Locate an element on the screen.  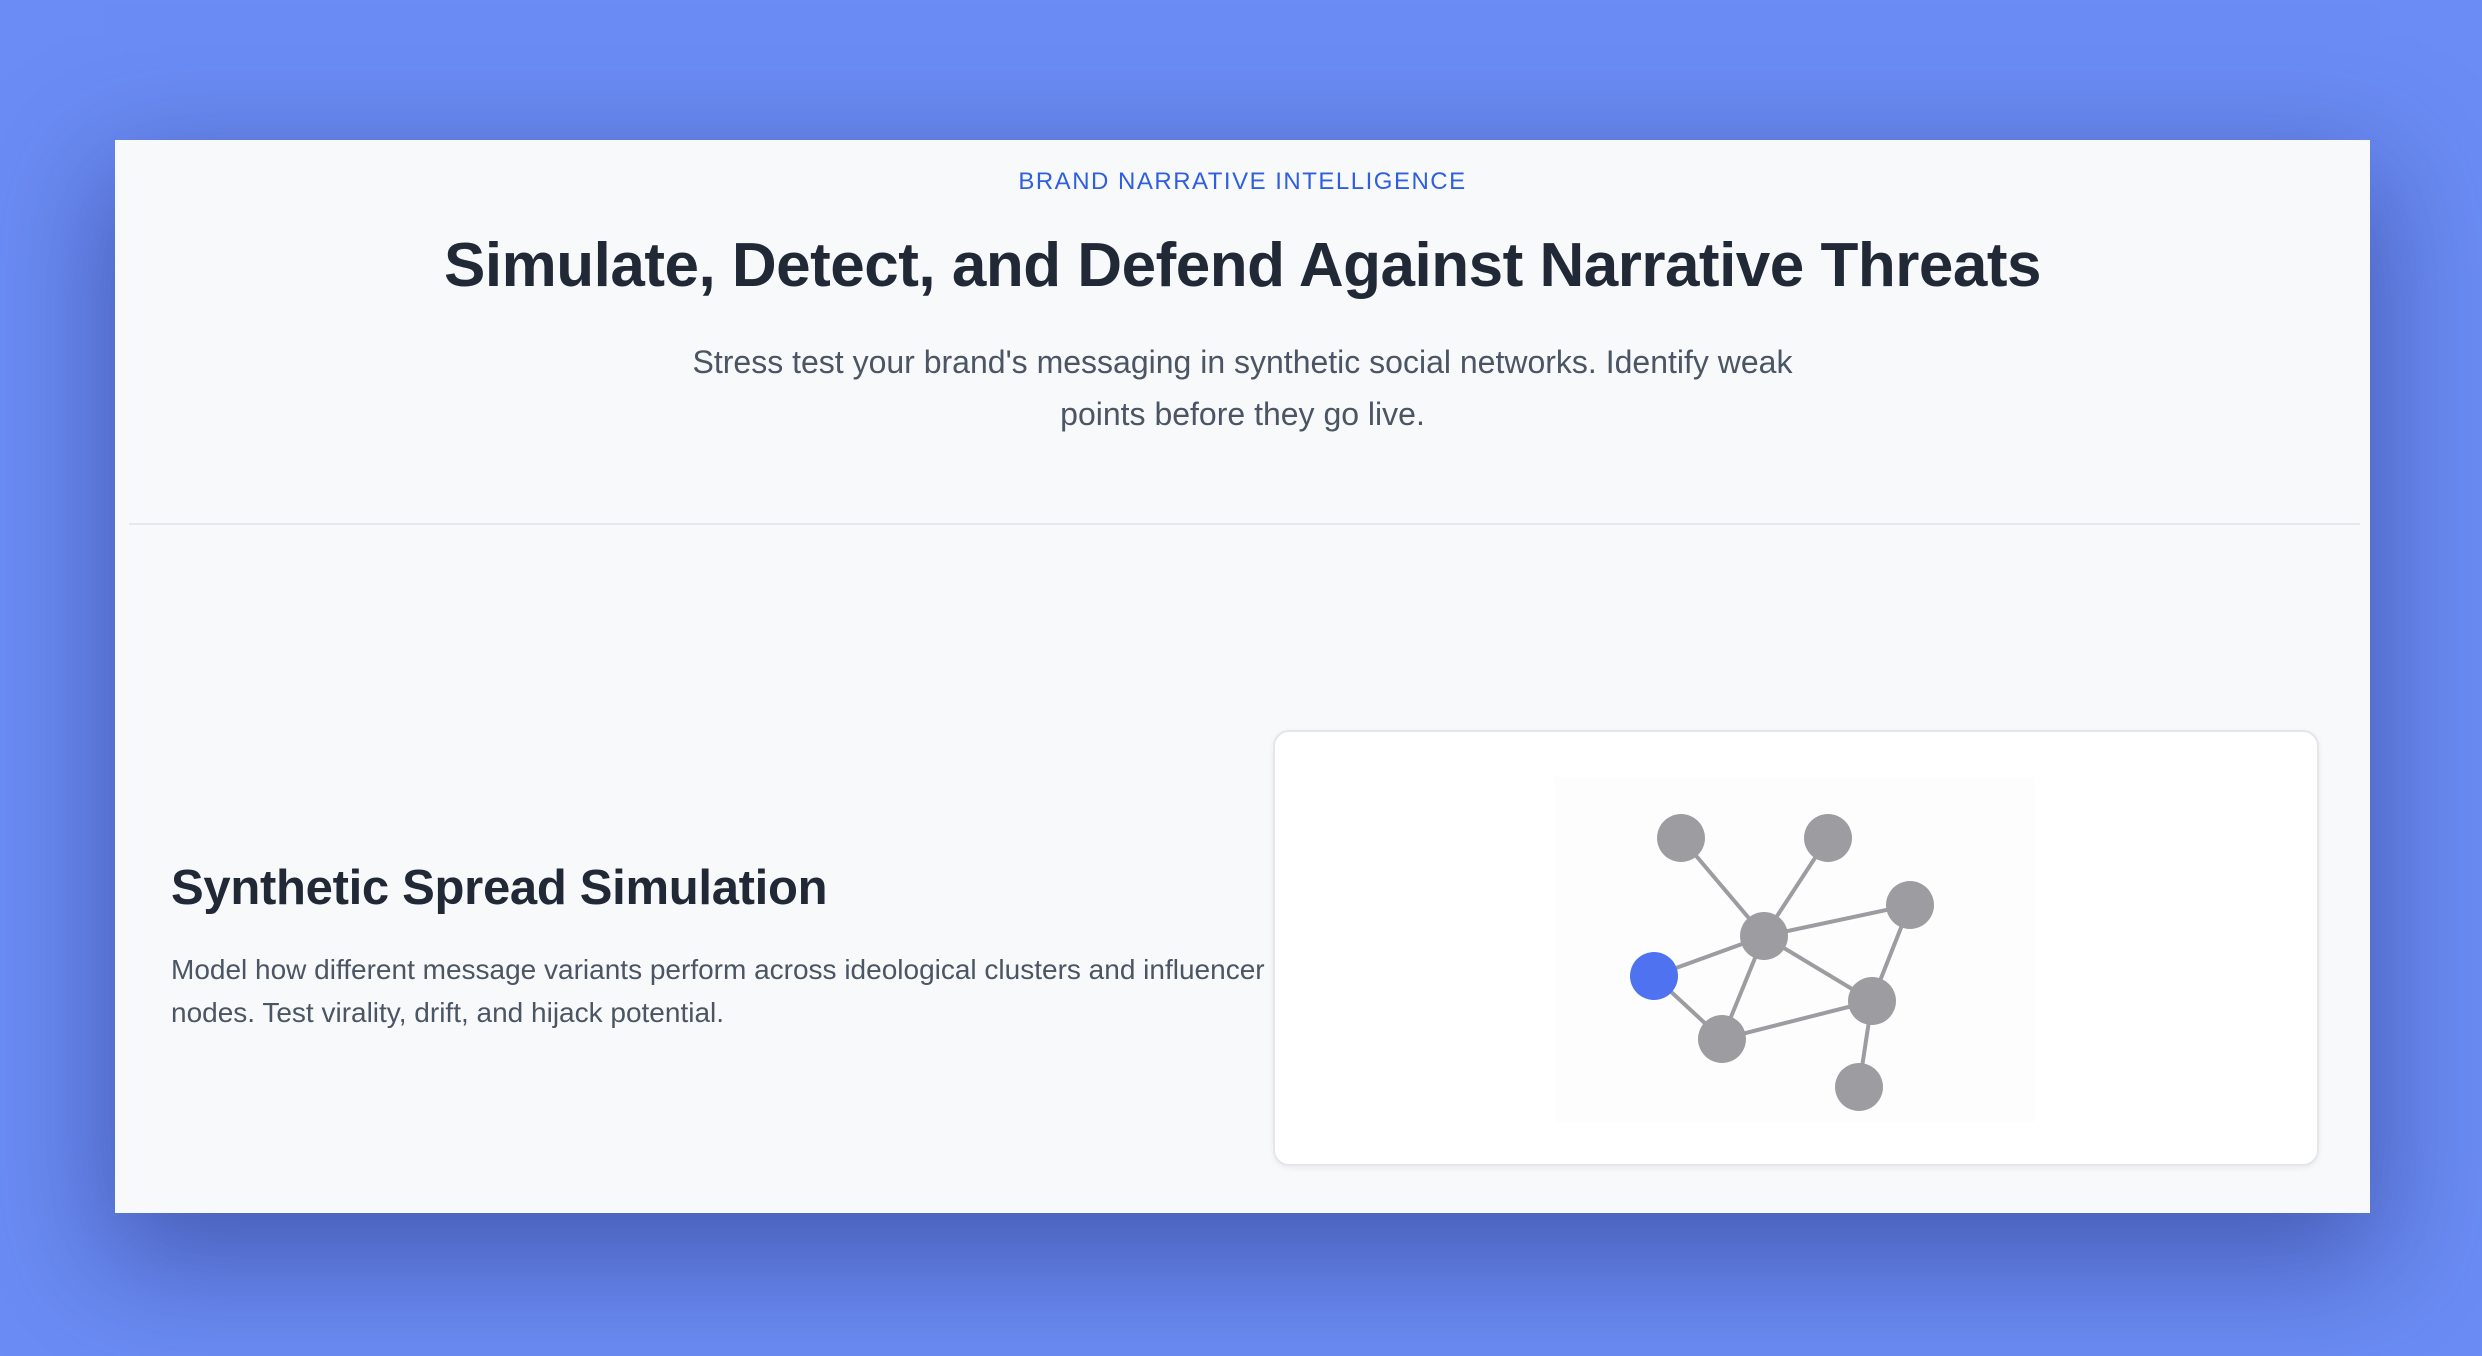
network-graph-icon is located at coordinates (1782, 962).